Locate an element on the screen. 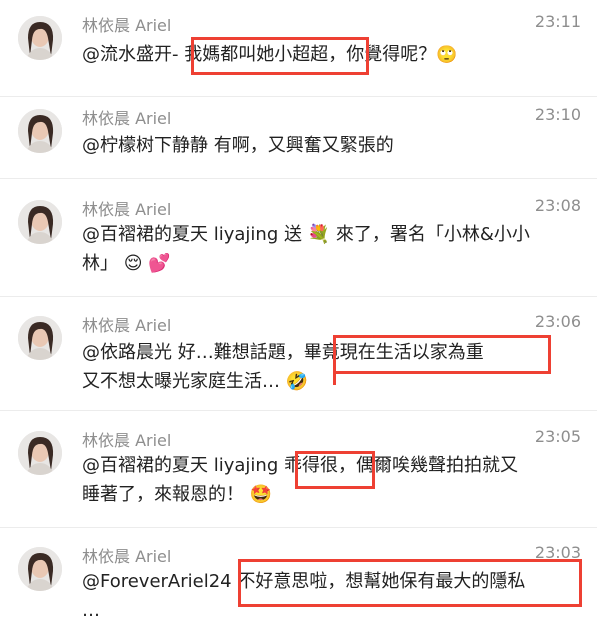 The width and height of the screenshot is (597, 640). comment-time: 23:11 is located at coordinates (557, 21).